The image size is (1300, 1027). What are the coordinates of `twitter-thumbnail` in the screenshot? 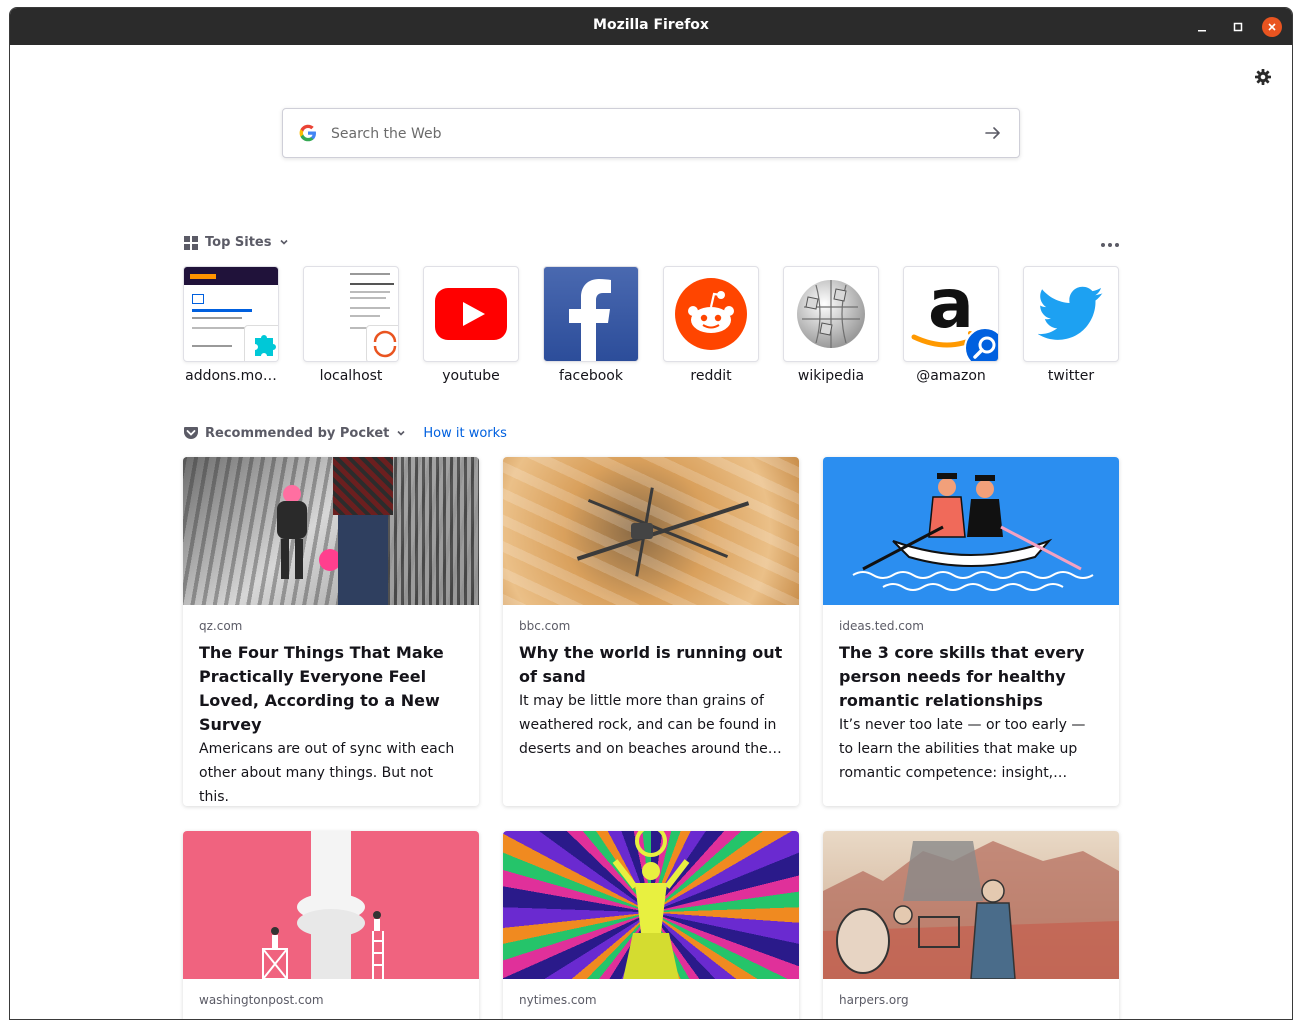 It's located at (1071, 314).